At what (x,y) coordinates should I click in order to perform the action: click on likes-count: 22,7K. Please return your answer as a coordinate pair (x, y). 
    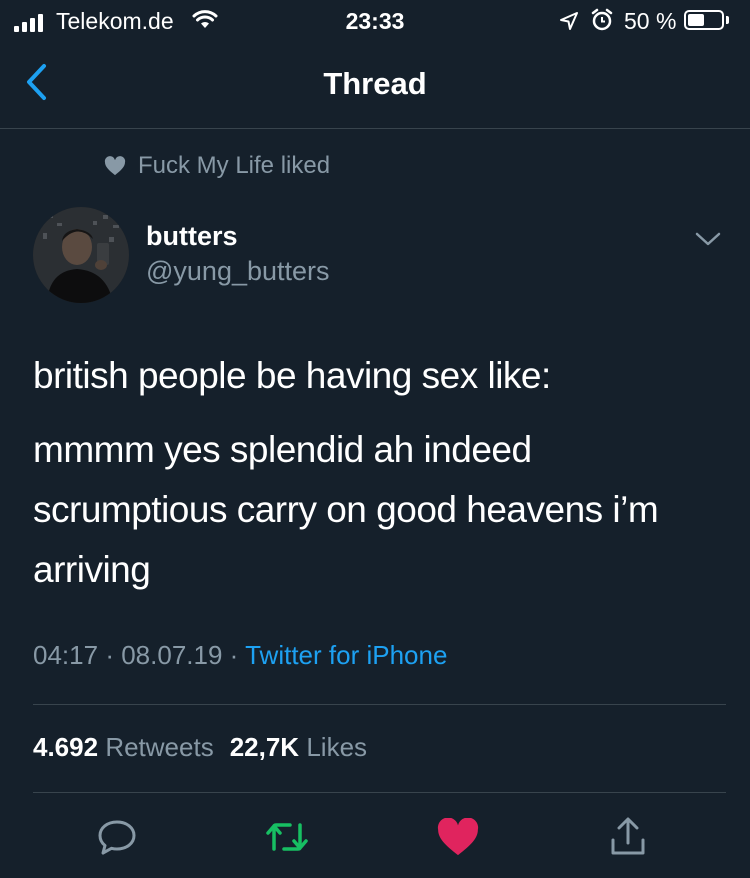
    Looking at the image, I should click on (264, 747).